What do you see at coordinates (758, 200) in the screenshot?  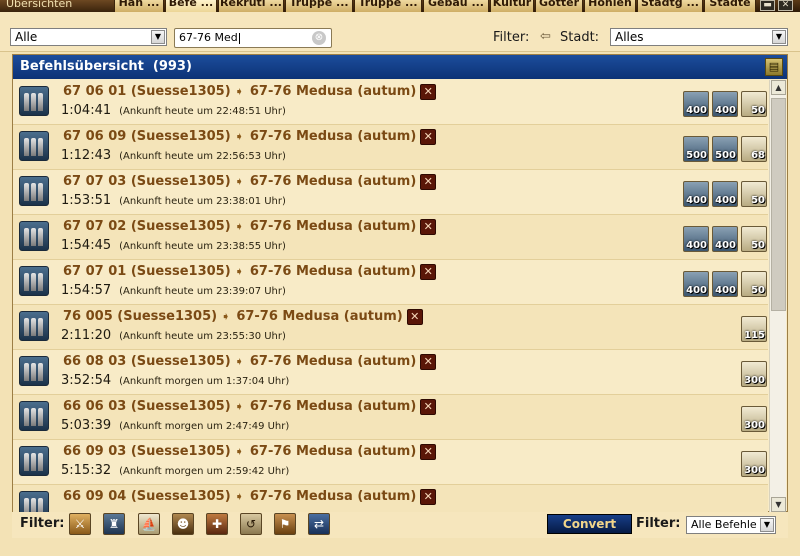 I see `unit-count: 50` at bounding box center [758, 200].